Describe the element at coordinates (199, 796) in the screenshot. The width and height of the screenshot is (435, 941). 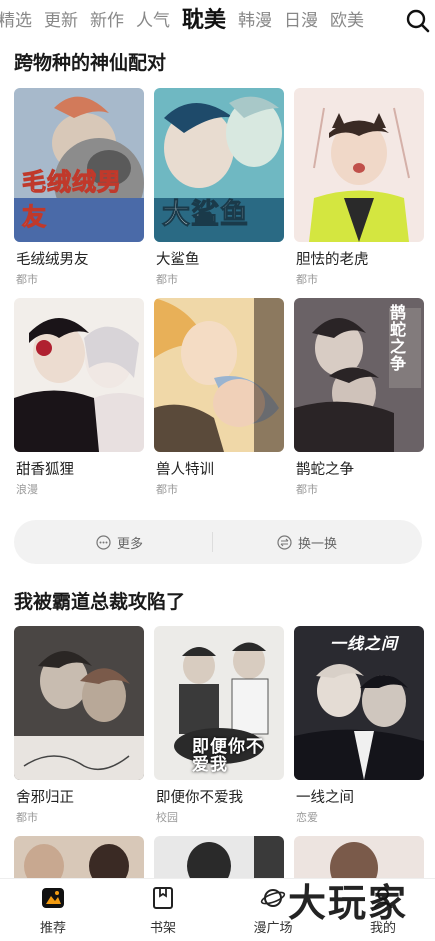
I see `comic-title: 即便你不爱我` at that location.